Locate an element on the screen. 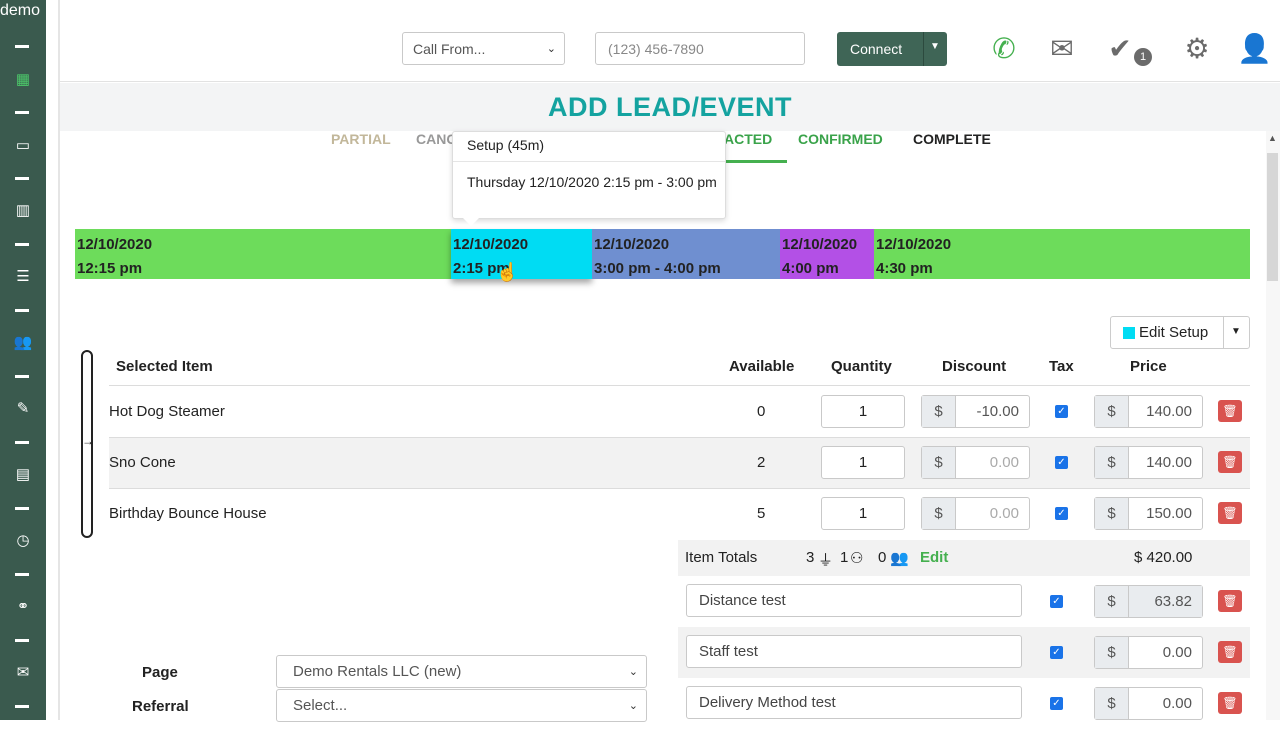 This screenshot has height=729, width=1280. phone-icon: ✆ is located at coordinates (1004, 49).